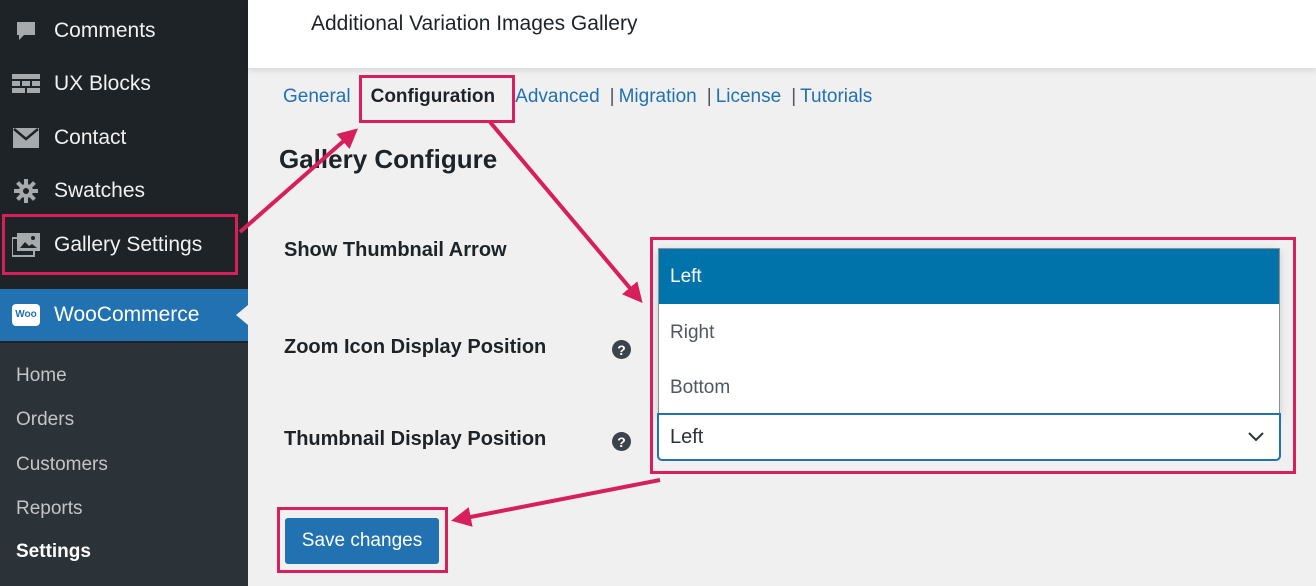 The height and width of the screenshot is (586, 1316). I want to click on arrow-to-save-button, so click(556, 502).